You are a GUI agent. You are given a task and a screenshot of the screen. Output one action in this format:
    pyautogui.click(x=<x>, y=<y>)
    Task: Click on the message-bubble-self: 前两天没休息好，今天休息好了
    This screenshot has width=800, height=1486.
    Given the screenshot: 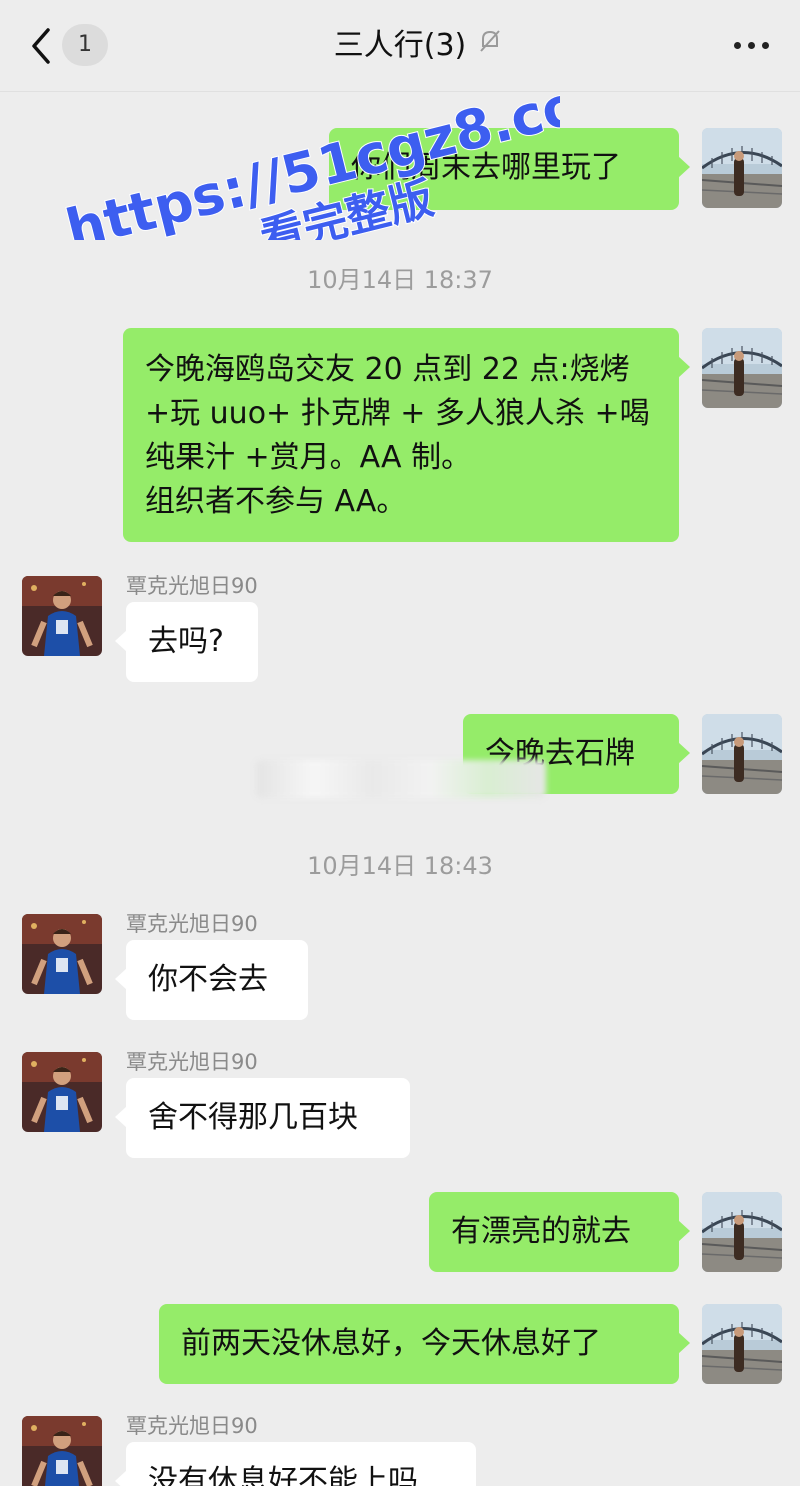 What is the action you would take?
    pyautogui.click(x=424, y=1344)
    